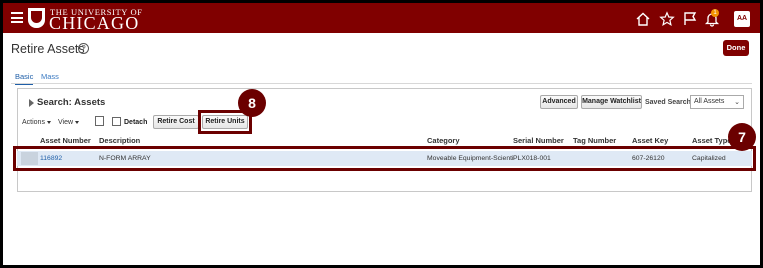 The width and height of the screenshot is (763, 268). Describe the element at coordinates (643, 19) in the screenshot. I see `home-icon` at that location.